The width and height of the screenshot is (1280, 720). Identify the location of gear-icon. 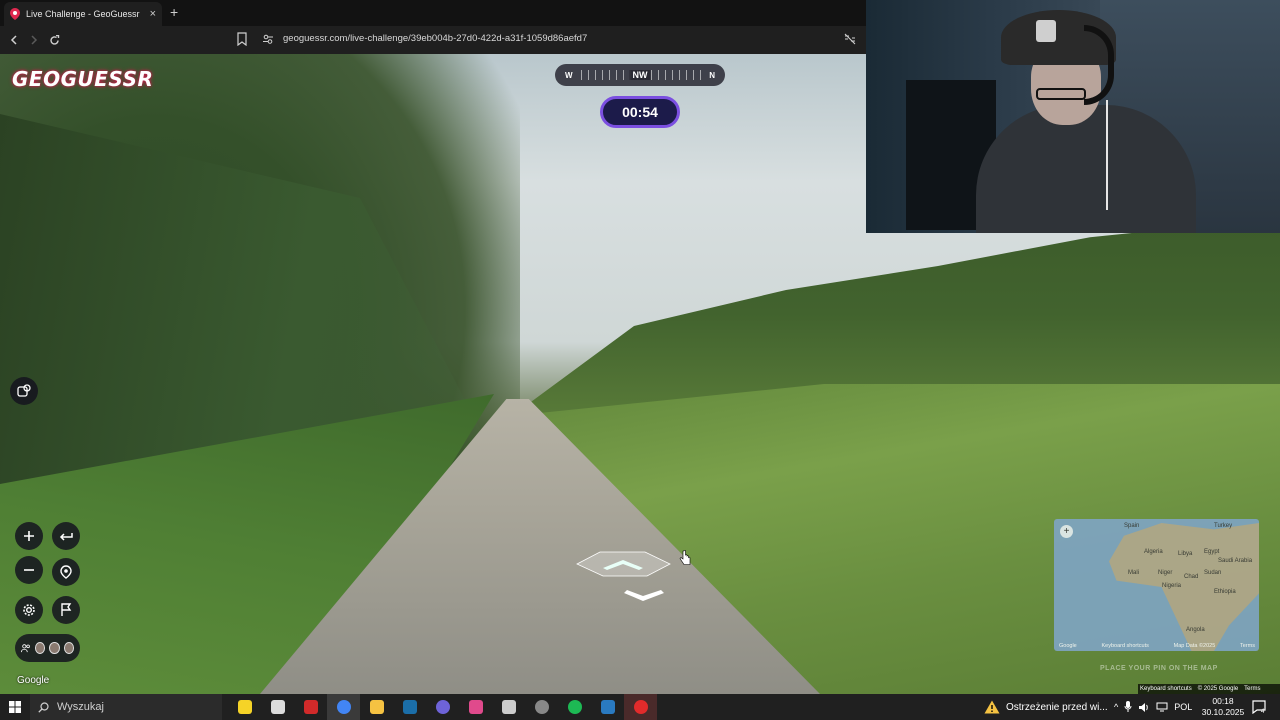
(29, 610).